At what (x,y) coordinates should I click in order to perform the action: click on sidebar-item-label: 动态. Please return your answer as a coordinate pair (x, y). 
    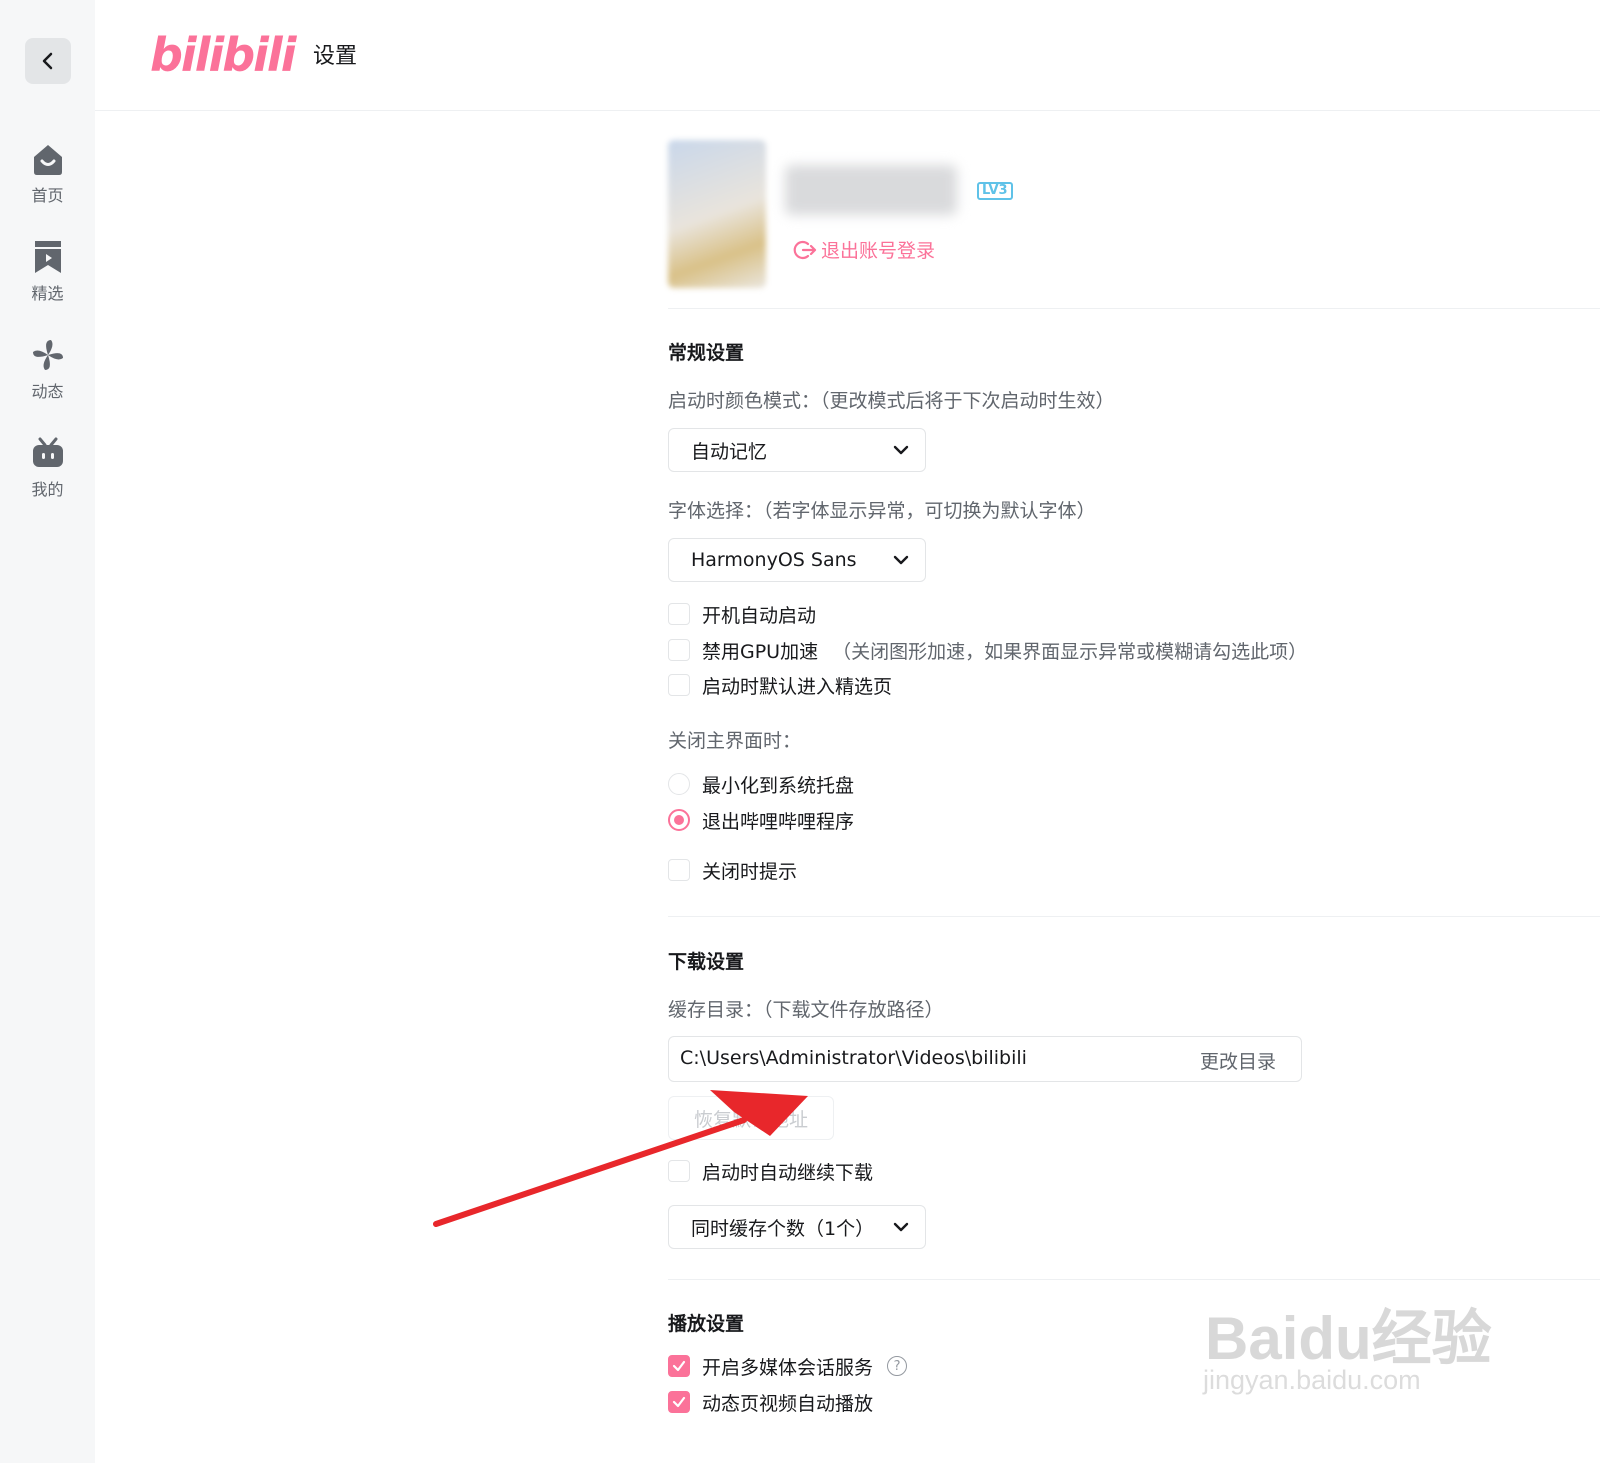
    Looking at the image, I should click on (47, 391).